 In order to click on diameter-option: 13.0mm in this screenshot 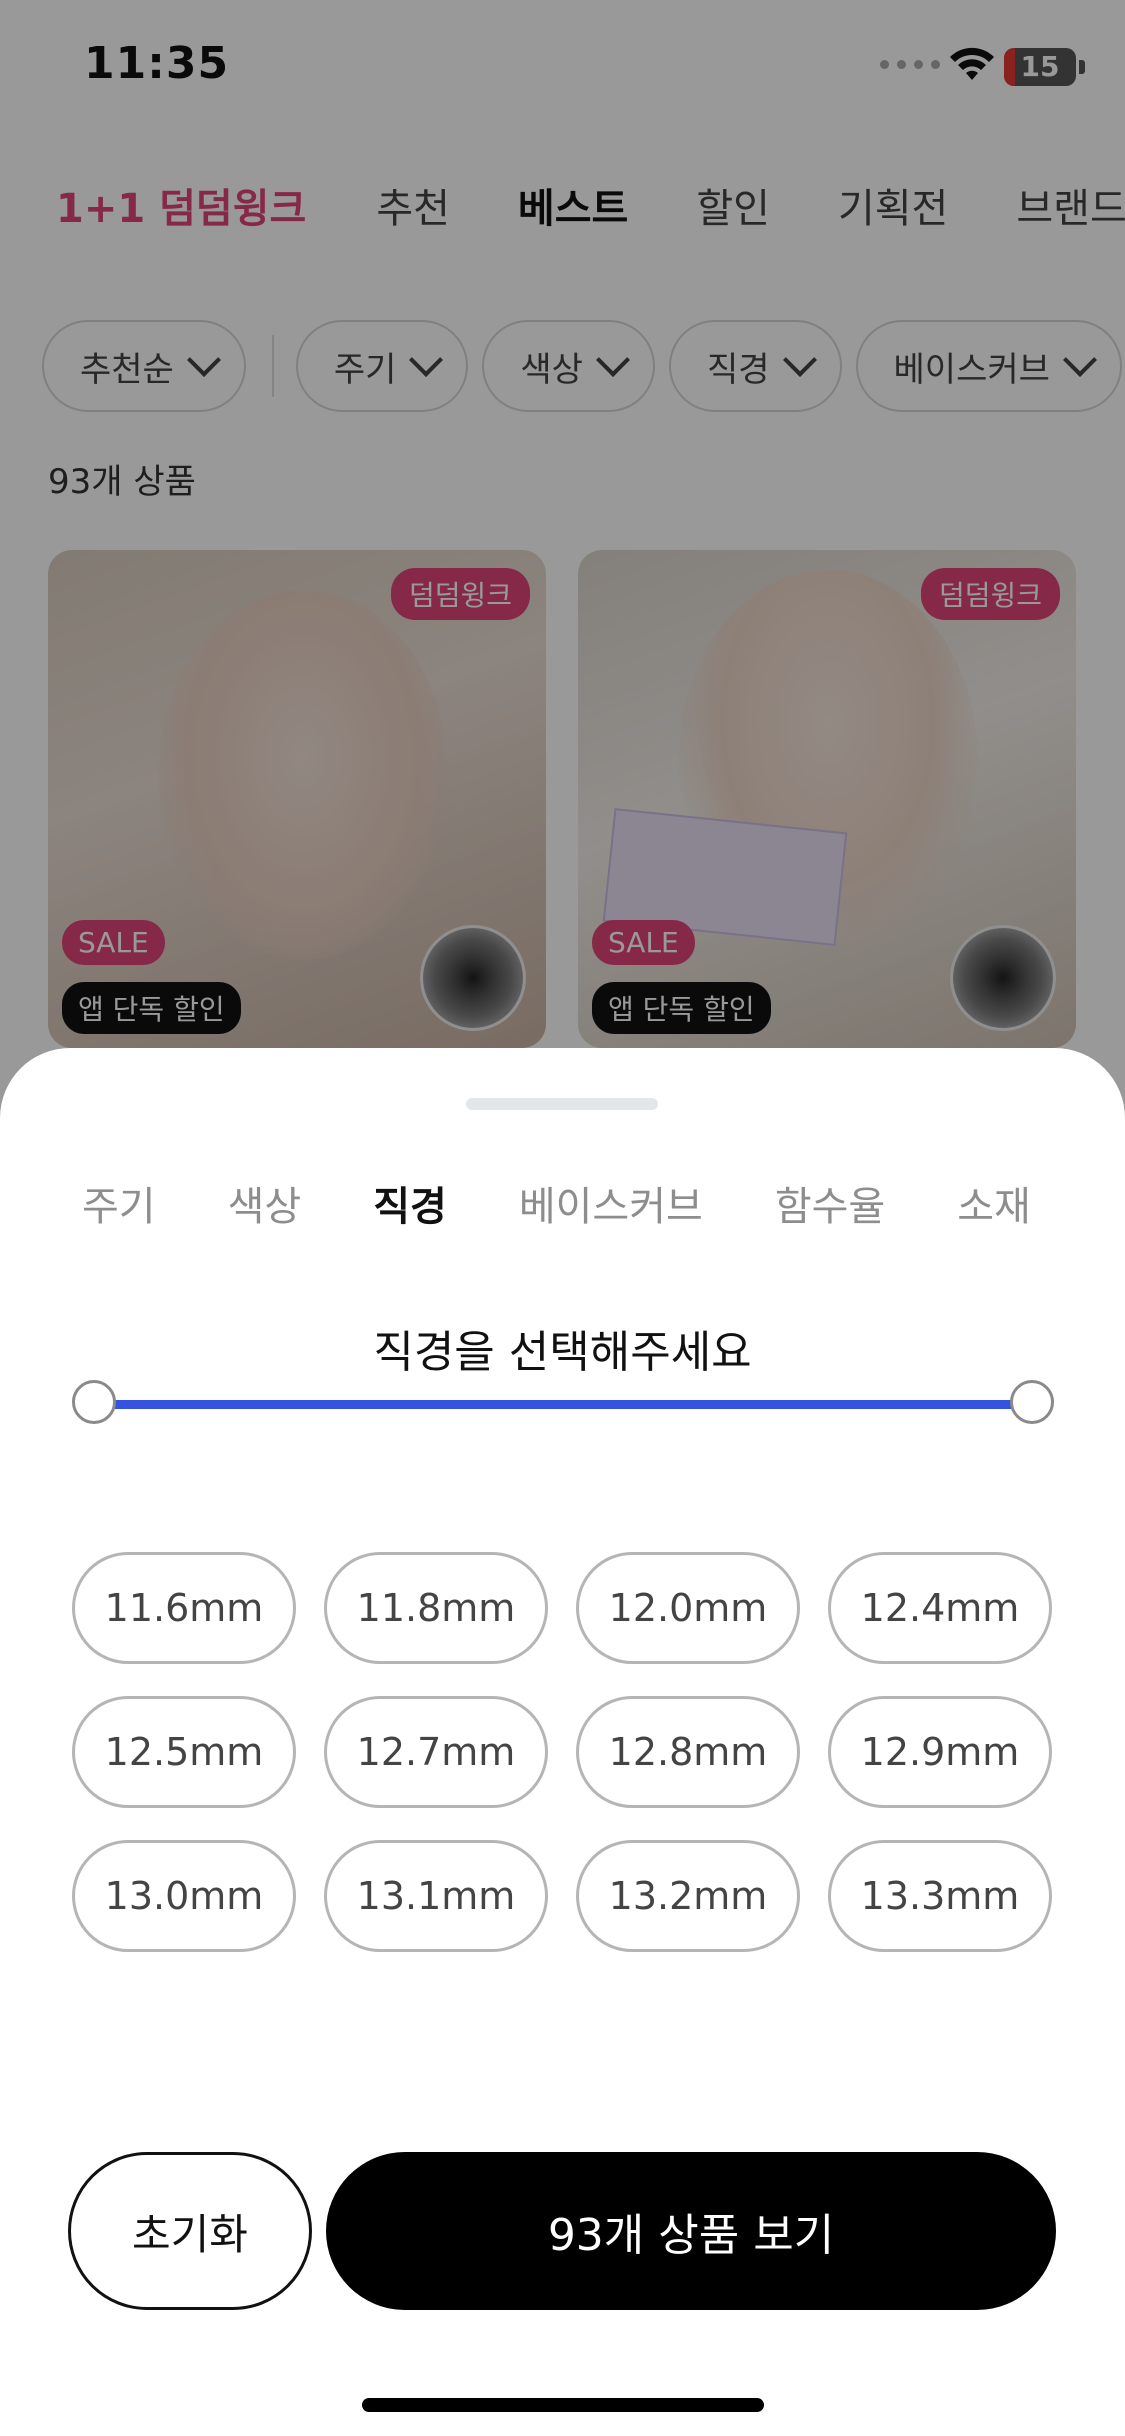, I will do `click(184, 1896)`.